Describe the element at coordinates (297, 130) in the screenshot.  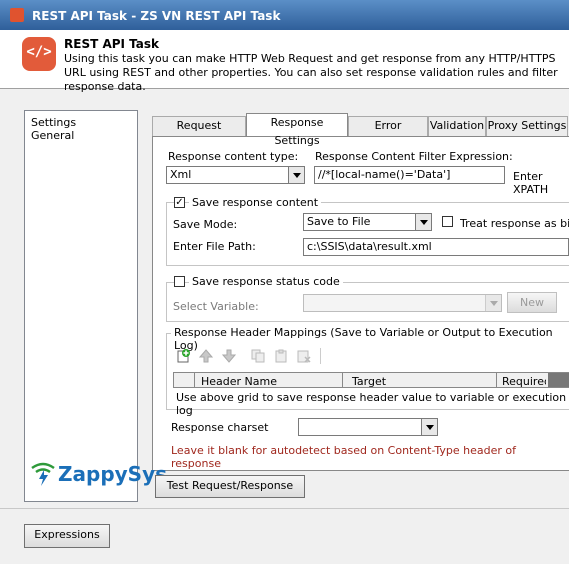
I see `tab-response-settings: Response Settings` at that location.